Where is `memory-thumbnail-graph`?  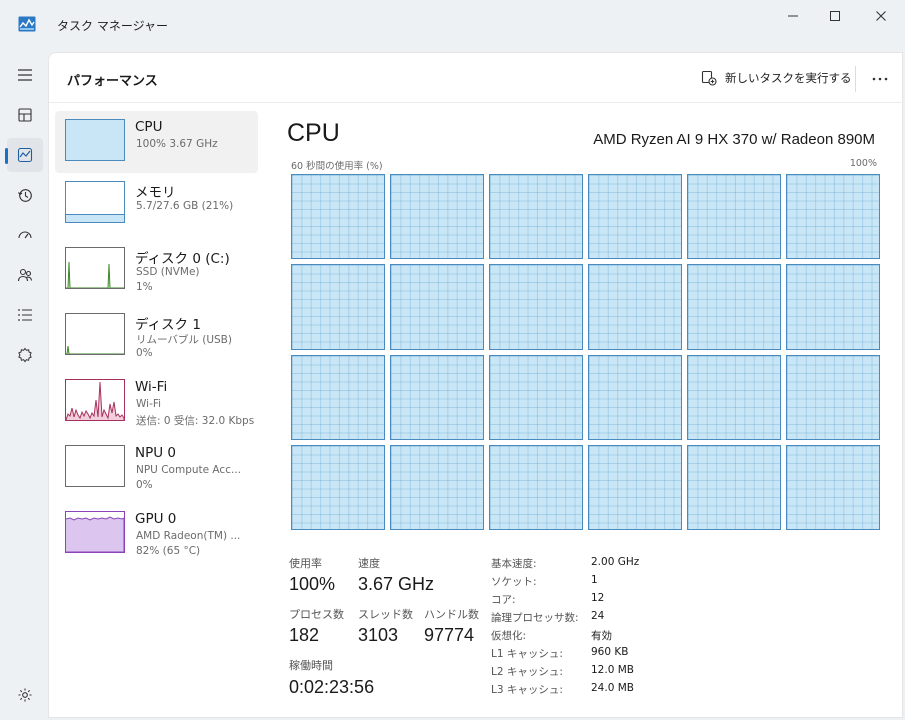 memory-thumbnail-graph is located at coordinates (95, 202).